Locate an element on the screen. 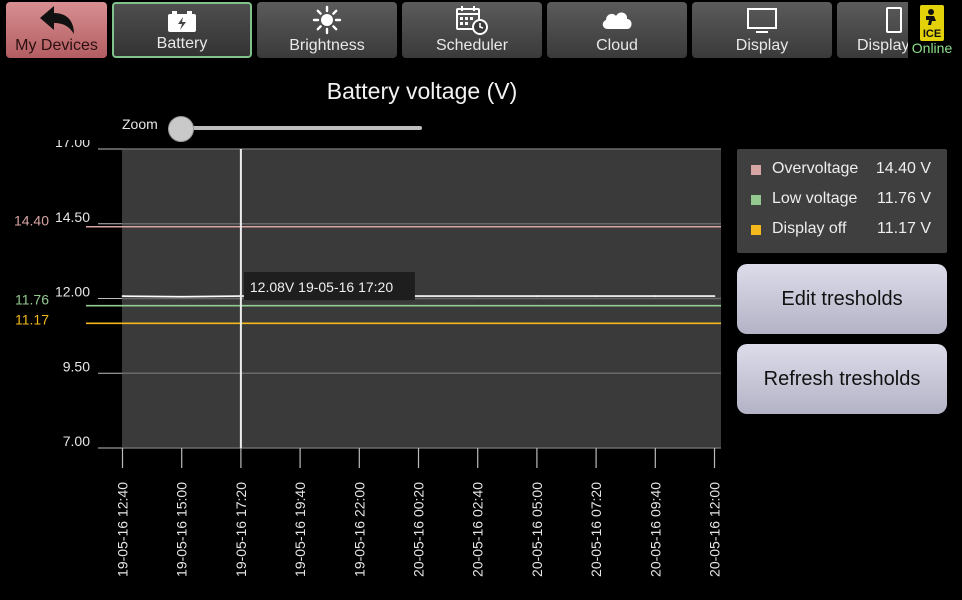 This screenshot has height=600, width=962. legend-item-display-off: Display off 11.17 V is located at coordinates (842, 230).